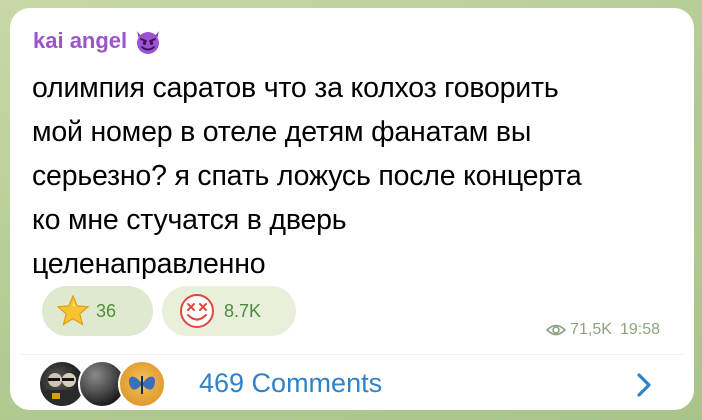 Image resolution: width=702 pixels, height=420 pixels. I want to click on star-icon, so click(73, 311).